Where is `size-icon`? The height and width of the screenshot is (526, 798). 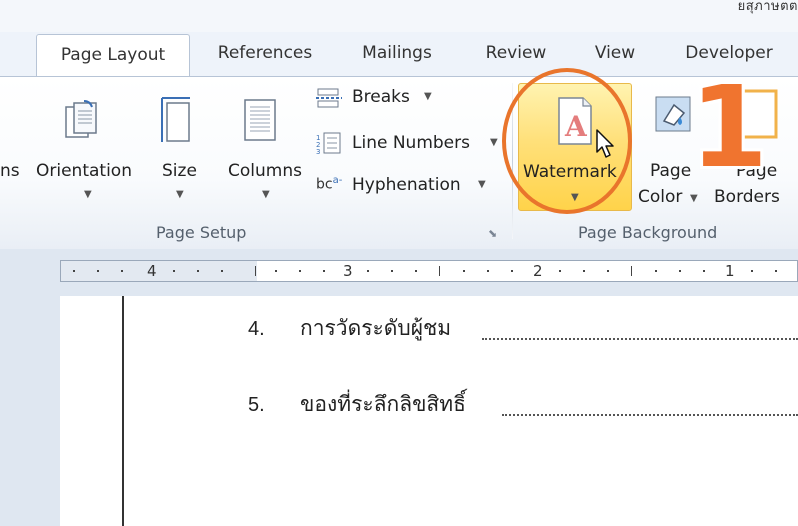 size-icon is located at coordinates (175, 119).